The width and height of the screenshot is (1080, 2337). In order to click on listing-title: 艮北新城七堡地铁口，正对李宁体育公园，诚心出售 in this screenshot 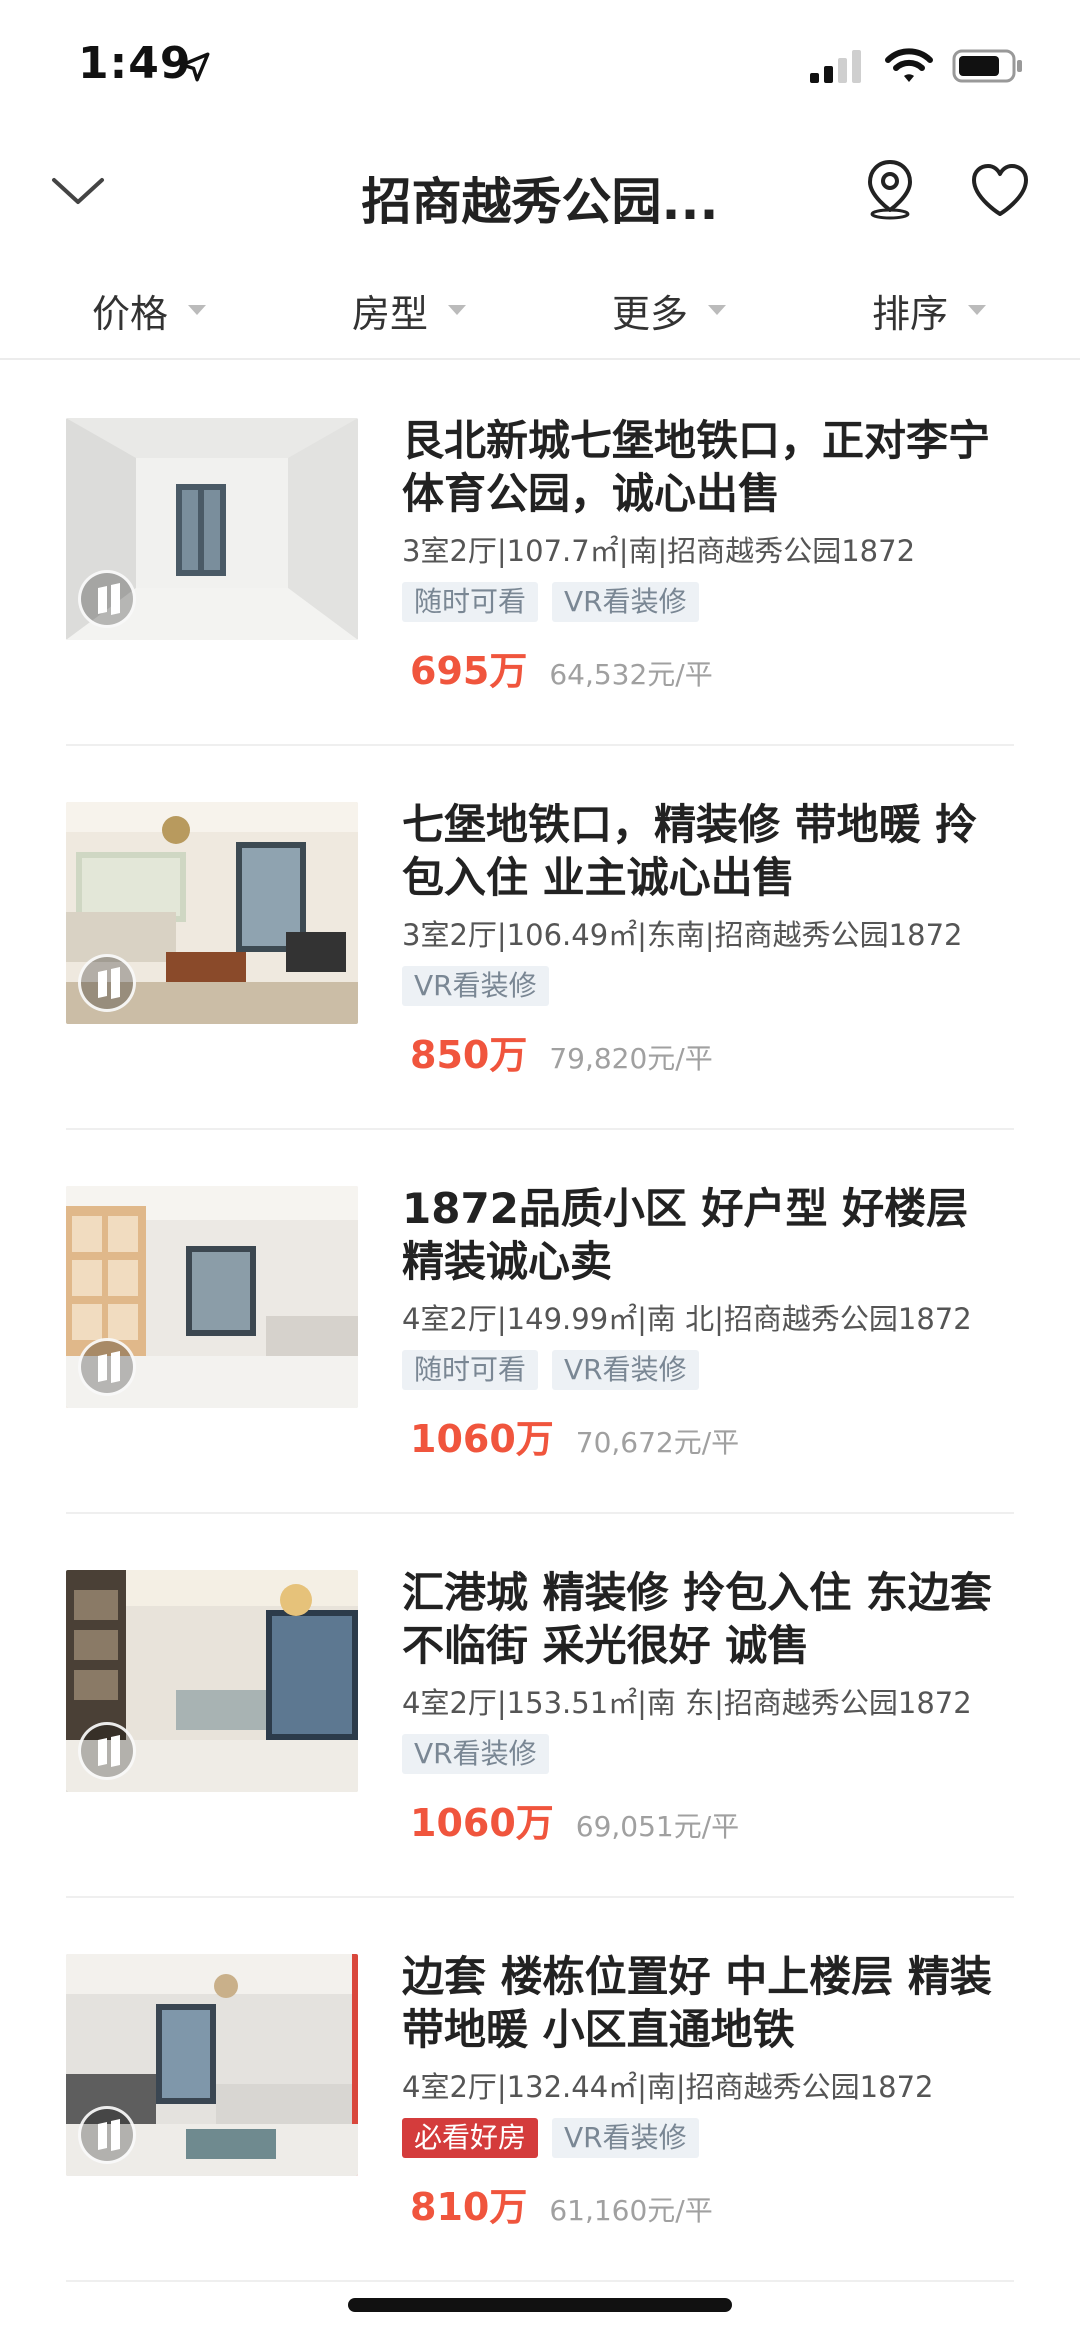, I will do `click(696, 467)`.